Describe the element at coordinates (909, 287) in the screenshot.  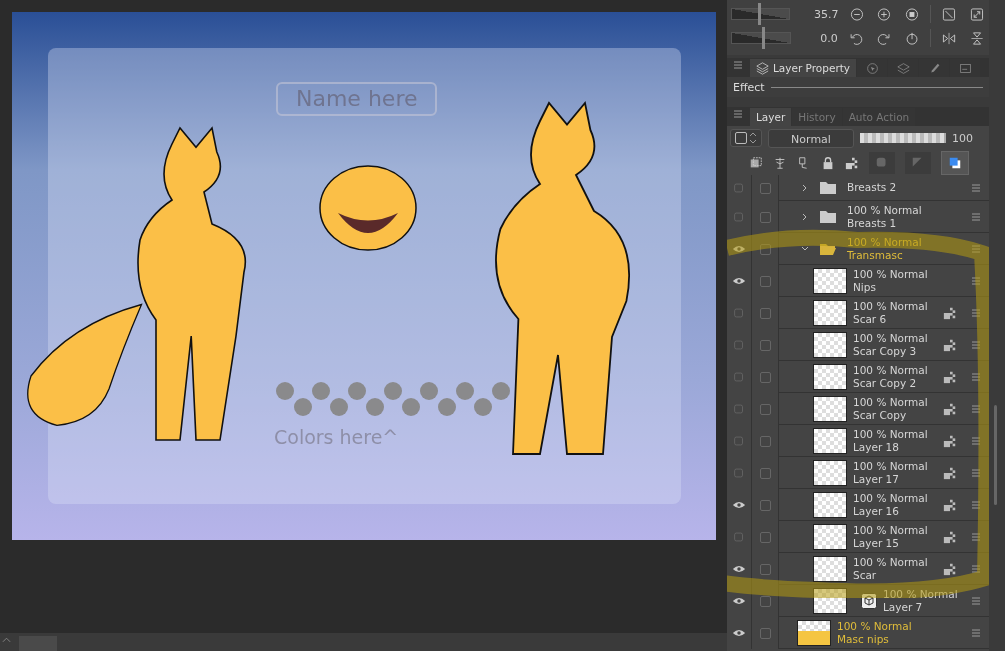
I see `layer-name: Nips` at that location.